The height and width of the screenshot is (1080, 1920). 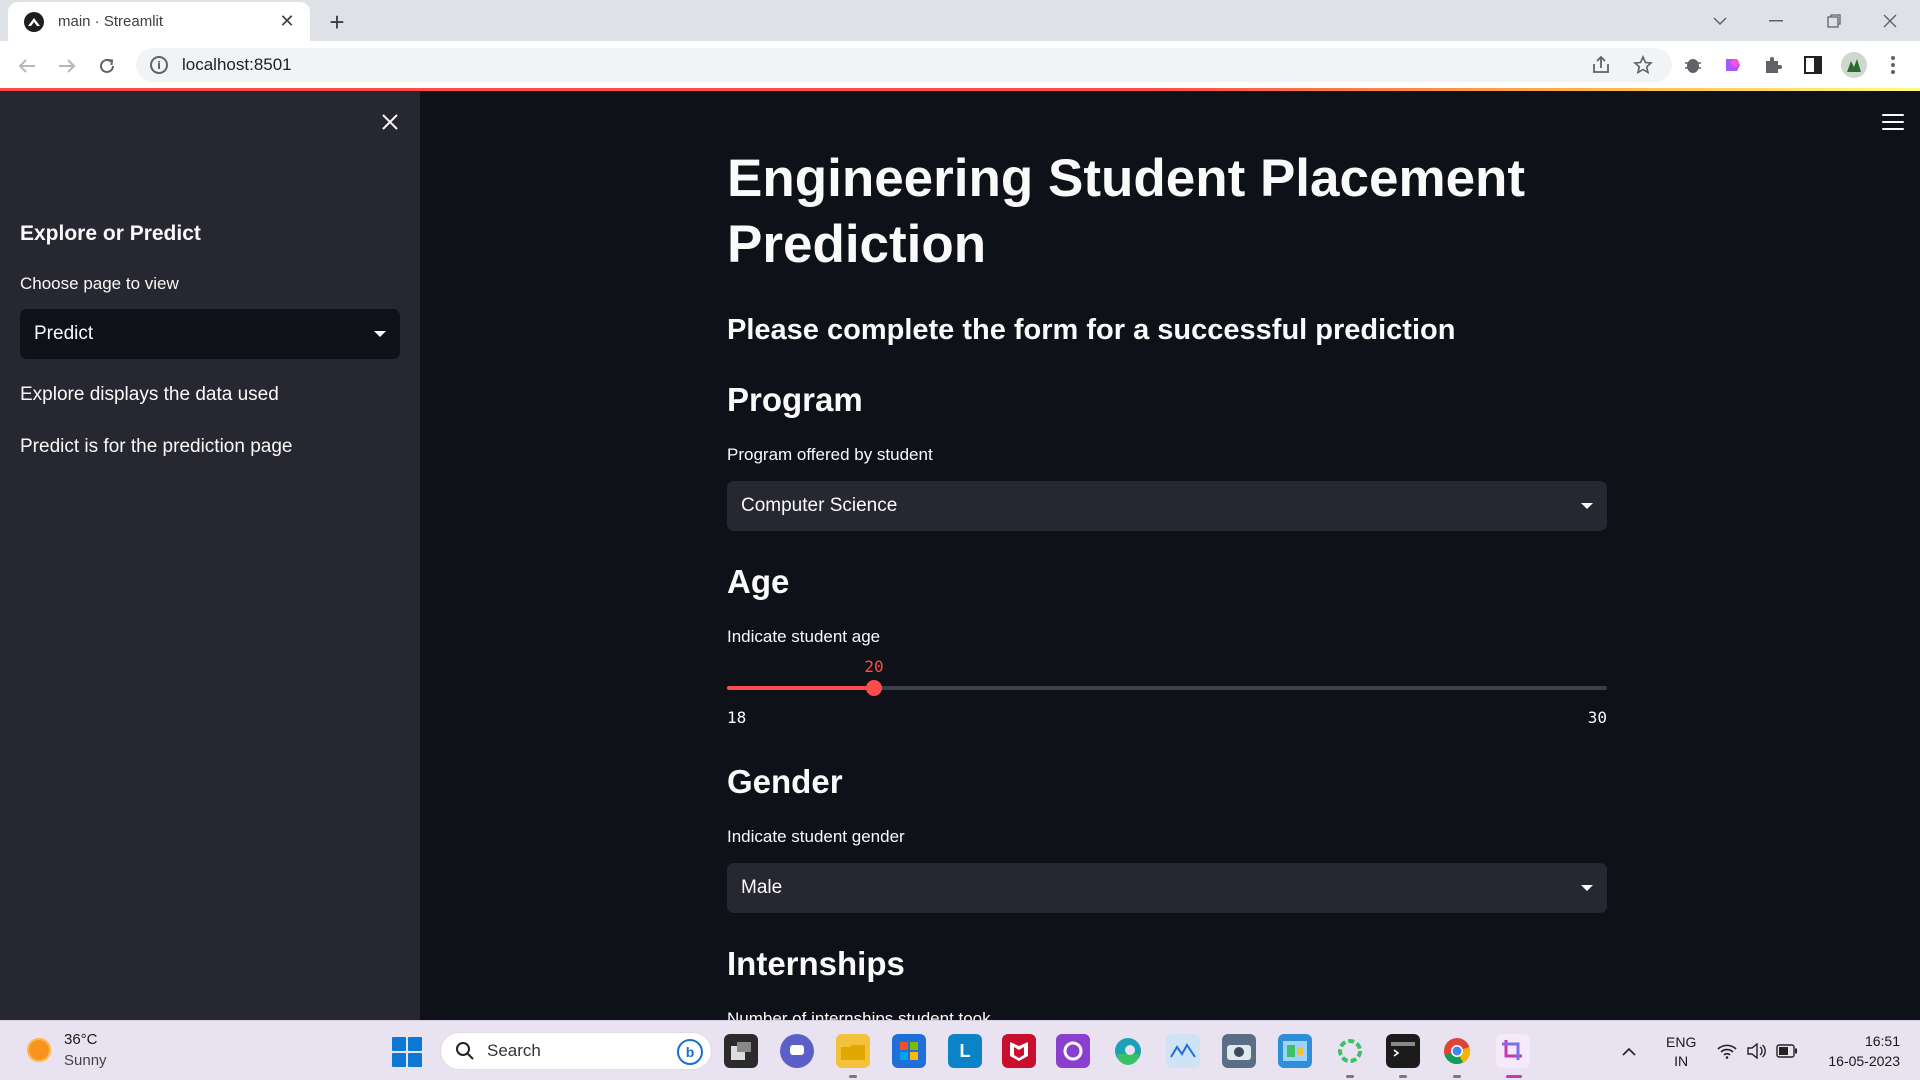 What do you see at coordinates (210, 334) in the screenshot?
I see `page-select: Predict` at bounding box center [210, 334].